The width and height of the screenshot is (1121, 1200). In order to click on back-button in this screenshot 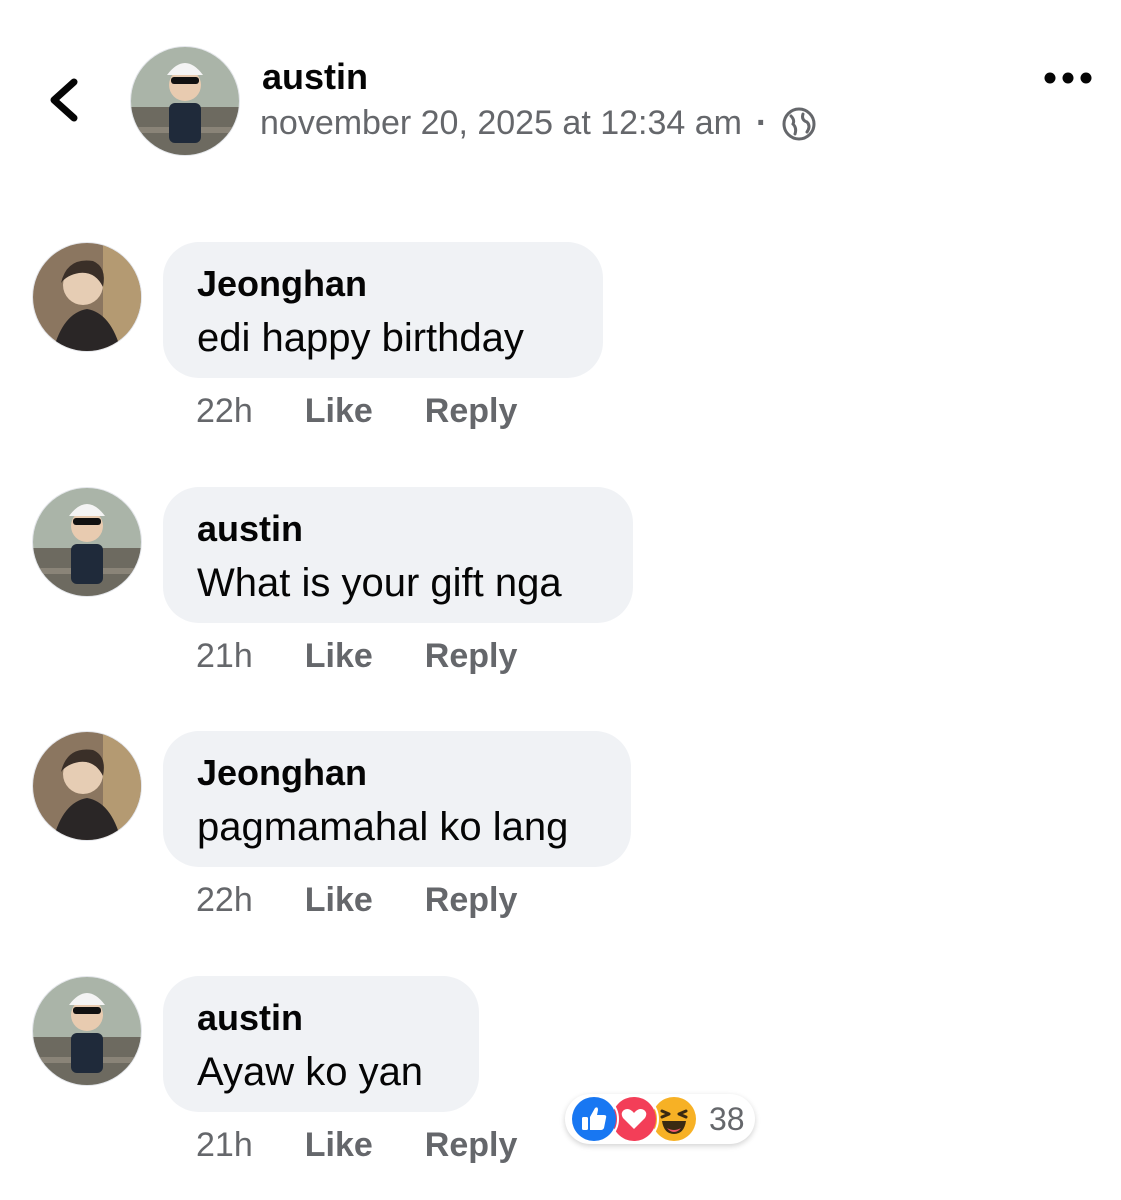, I will do `click(65, 100)`.